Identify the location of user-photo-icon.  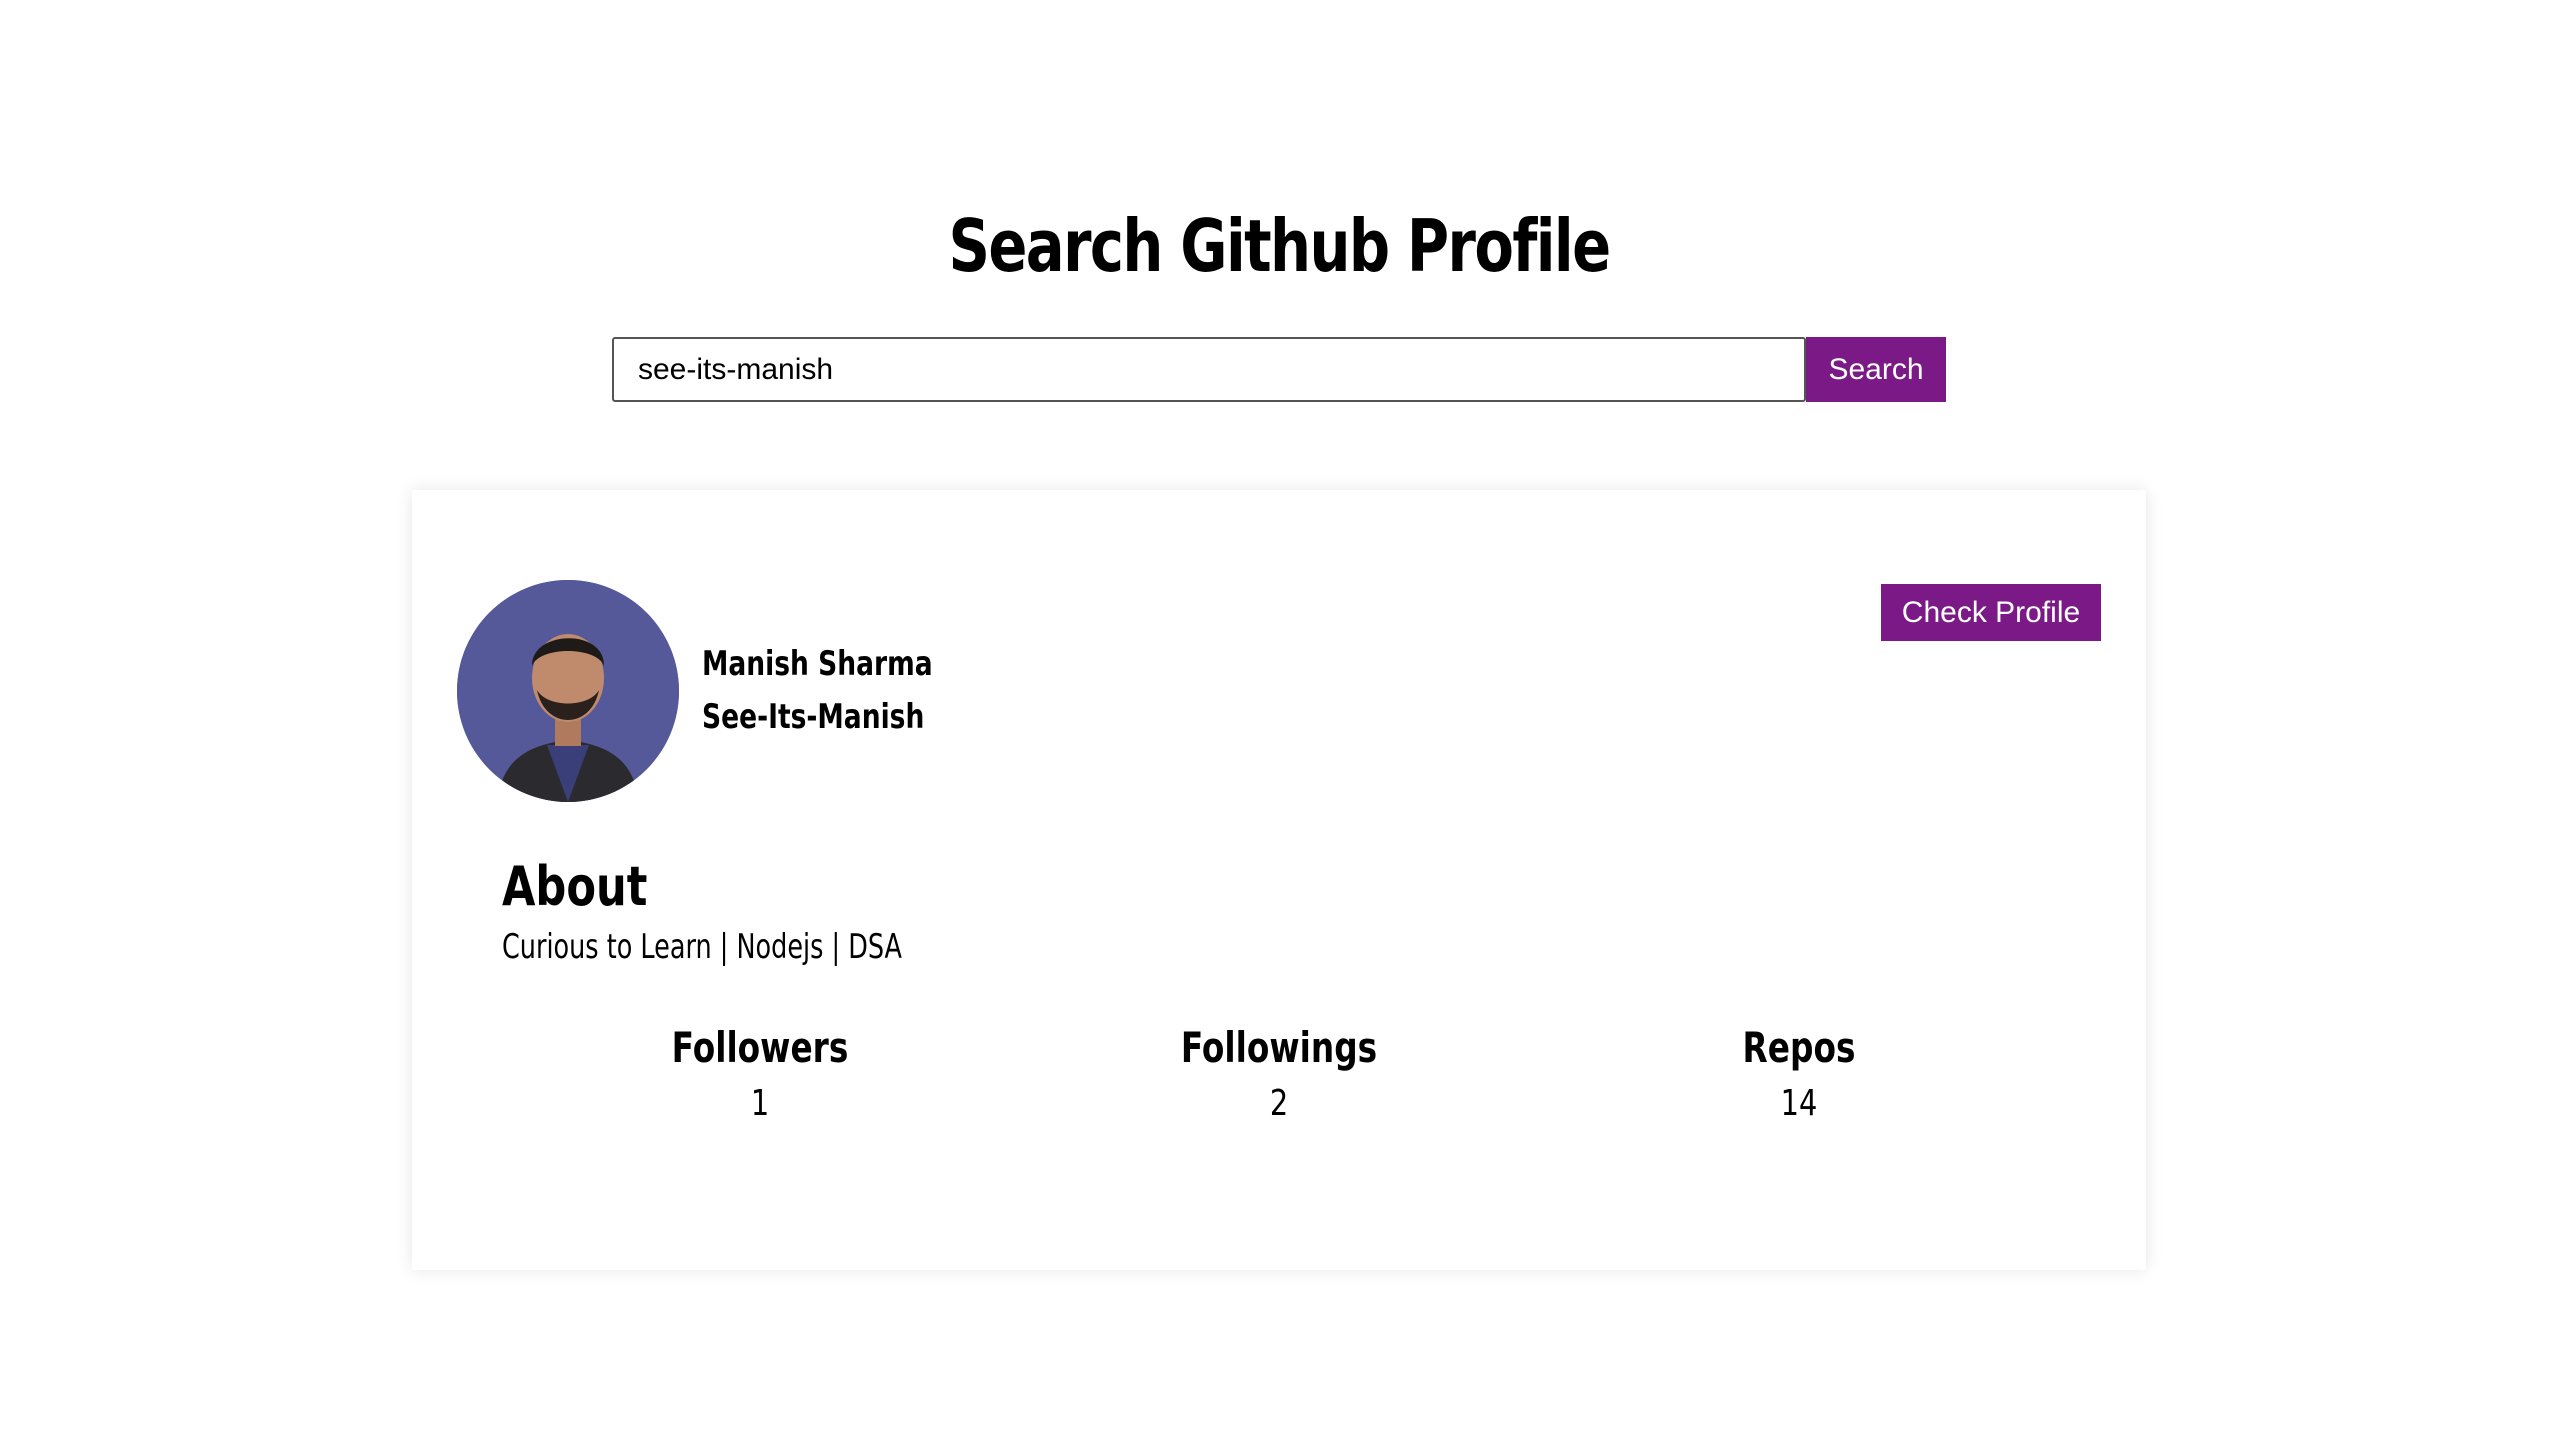
(568, 691).